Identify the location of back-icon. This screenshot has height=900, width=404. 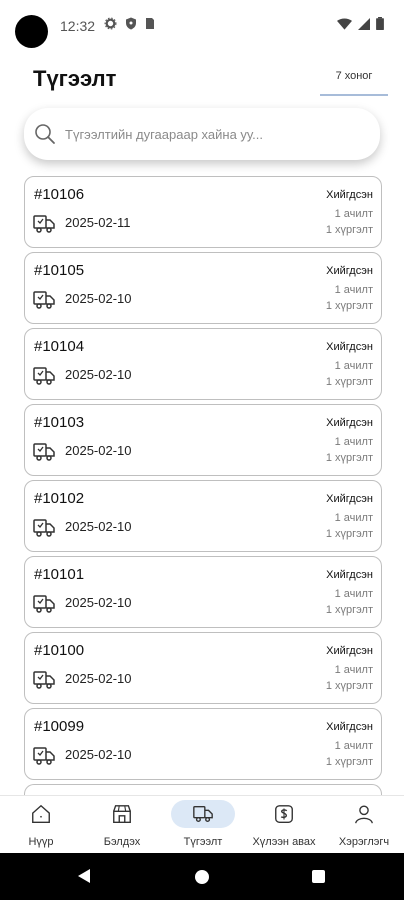
(84, 876).